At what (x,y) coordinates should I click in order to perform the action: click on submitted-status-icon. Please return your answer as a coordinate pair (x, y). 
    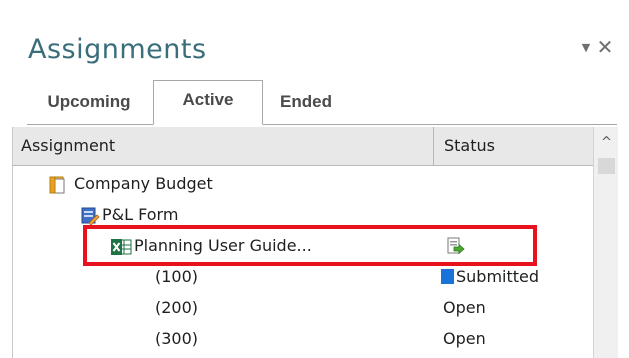
    Looking at the image, I should click on (447, 276).